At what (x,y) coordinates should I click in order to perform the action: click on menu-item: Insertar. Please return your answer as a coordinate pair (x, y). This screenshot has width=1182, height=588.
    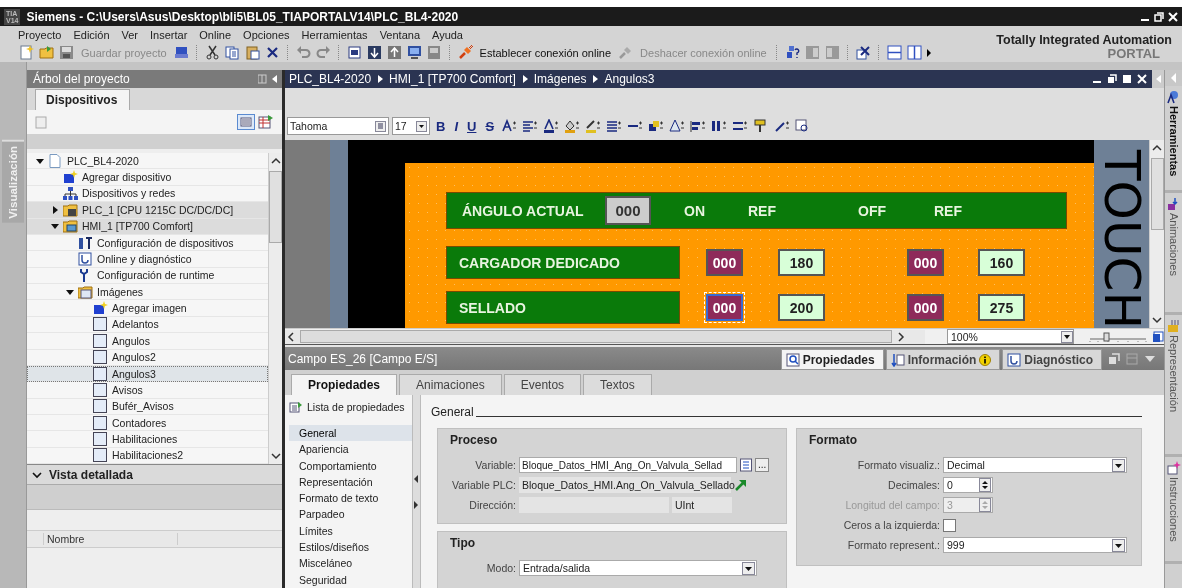
    Looking at the image, I should click on (169, 34).